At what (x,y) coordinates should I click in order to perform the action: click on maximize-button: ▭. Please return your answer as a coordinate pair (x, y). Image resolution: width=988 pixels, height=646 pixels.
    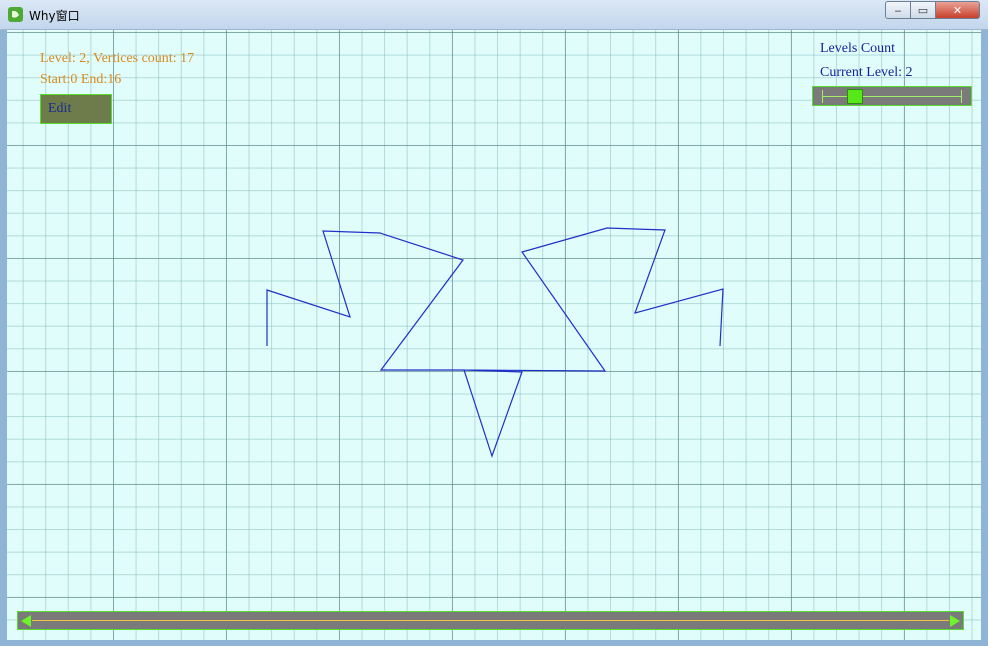
    Looking at the image, I should click on (923, 10).